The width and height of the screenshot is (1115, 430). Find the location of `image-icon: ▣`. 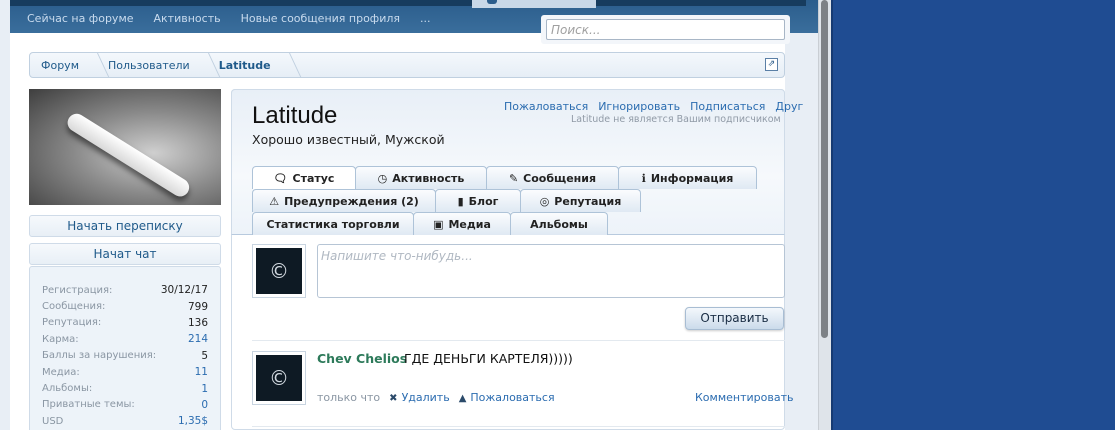

image-icon: ▣ is located at coordinates (438, 224).